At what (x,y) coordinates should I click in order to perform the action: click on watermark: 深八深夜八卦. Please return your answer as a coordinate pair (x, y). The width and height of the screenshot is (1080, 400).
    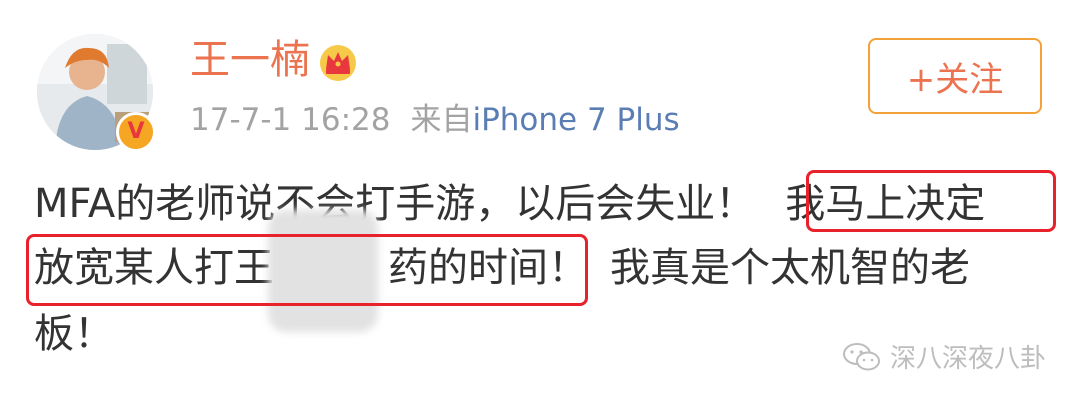
    Looking at the image, I should click on (944, 356).